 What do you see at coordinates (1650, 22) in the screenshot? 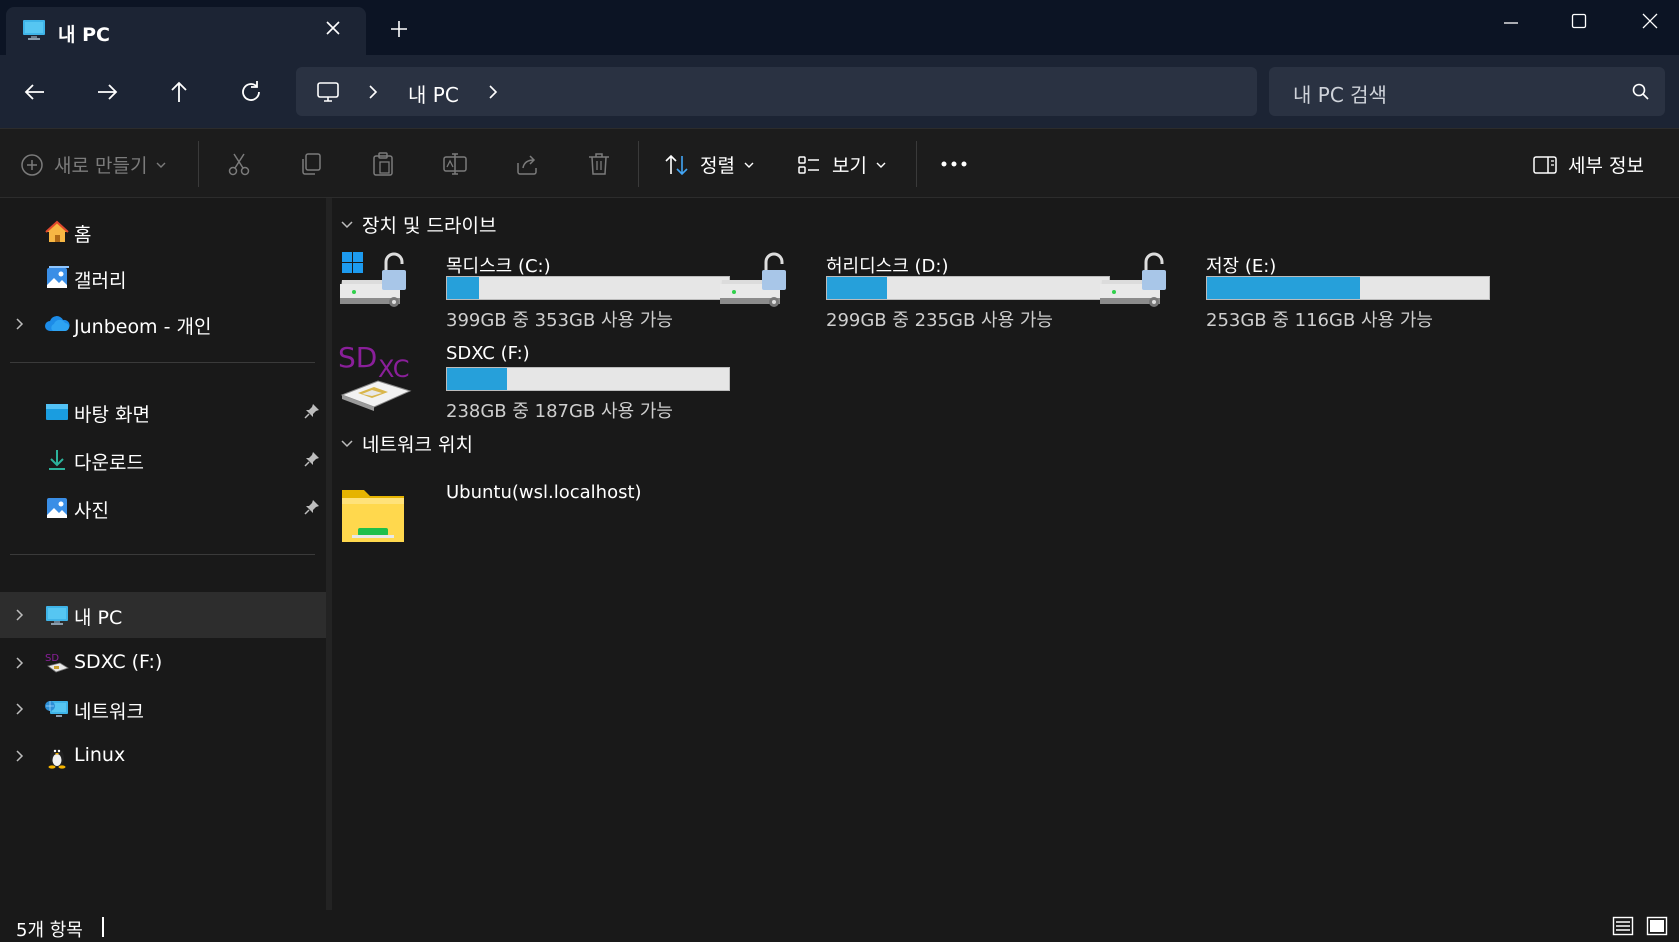
I see `close-window-button` at bounding box center [1650, 22].